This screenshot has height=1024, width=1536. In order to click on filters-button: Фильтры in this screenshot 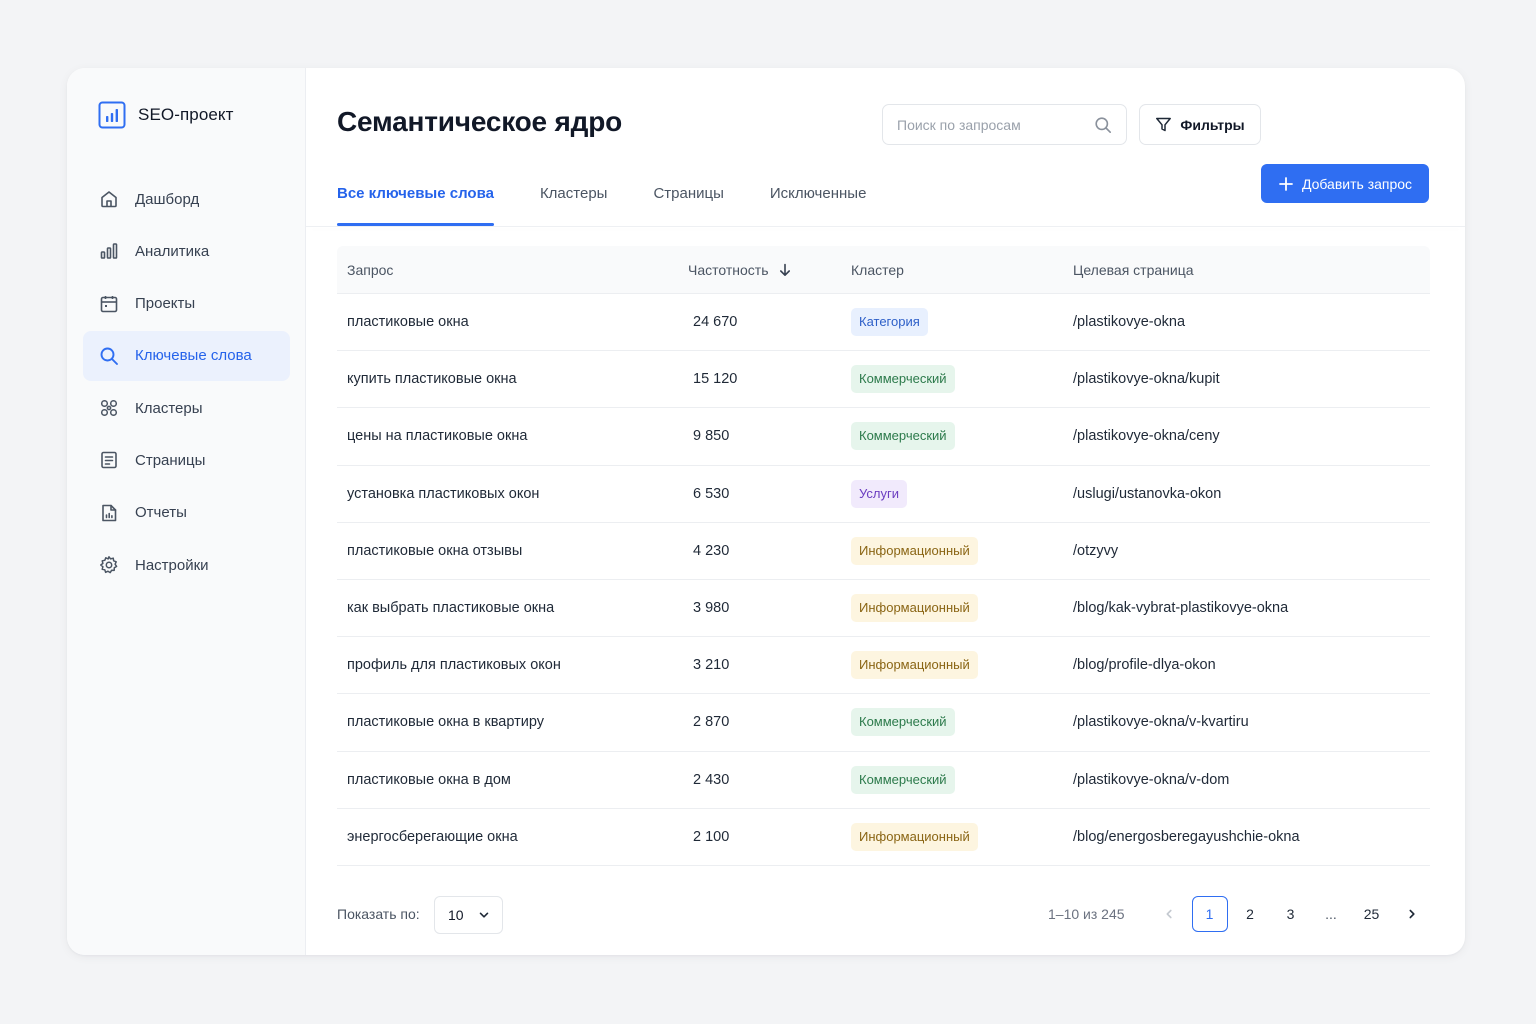, I will do `click(1200, 124)`.